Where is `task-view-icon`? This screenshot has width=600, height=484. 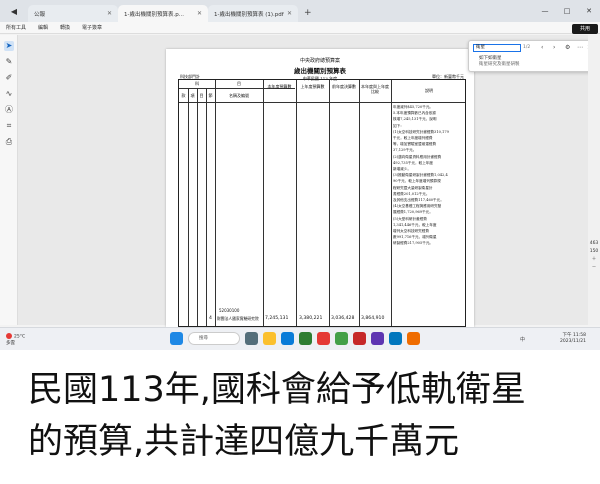 task-view-icon is located at coordinates (251, 338).